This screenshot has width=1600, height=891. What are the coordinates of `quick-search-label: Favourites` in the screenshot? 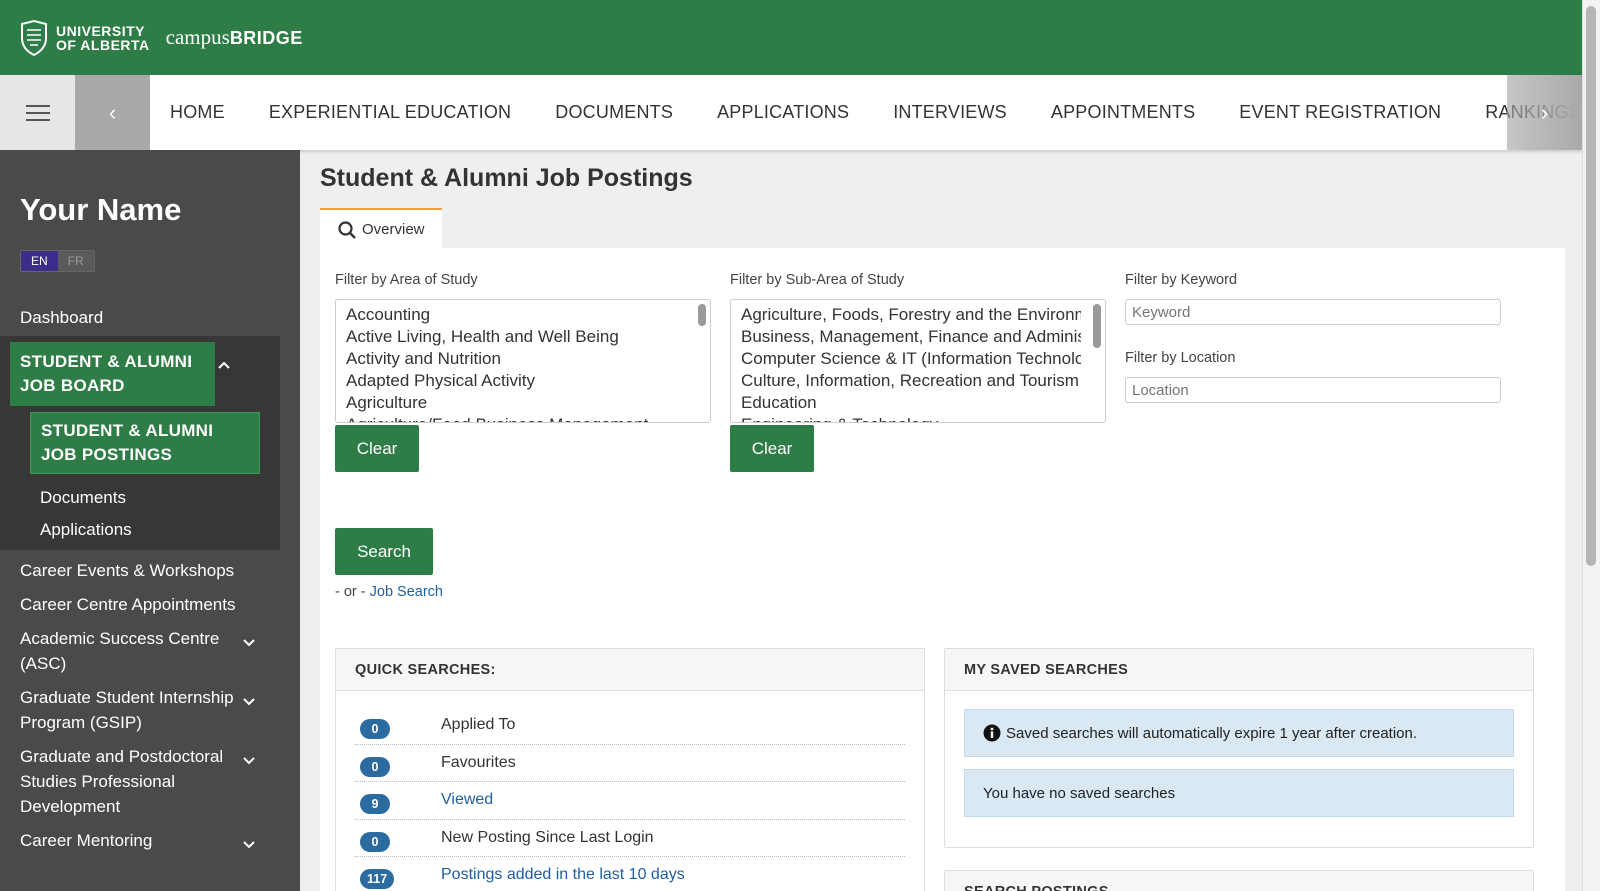 It's located at (478, 763).